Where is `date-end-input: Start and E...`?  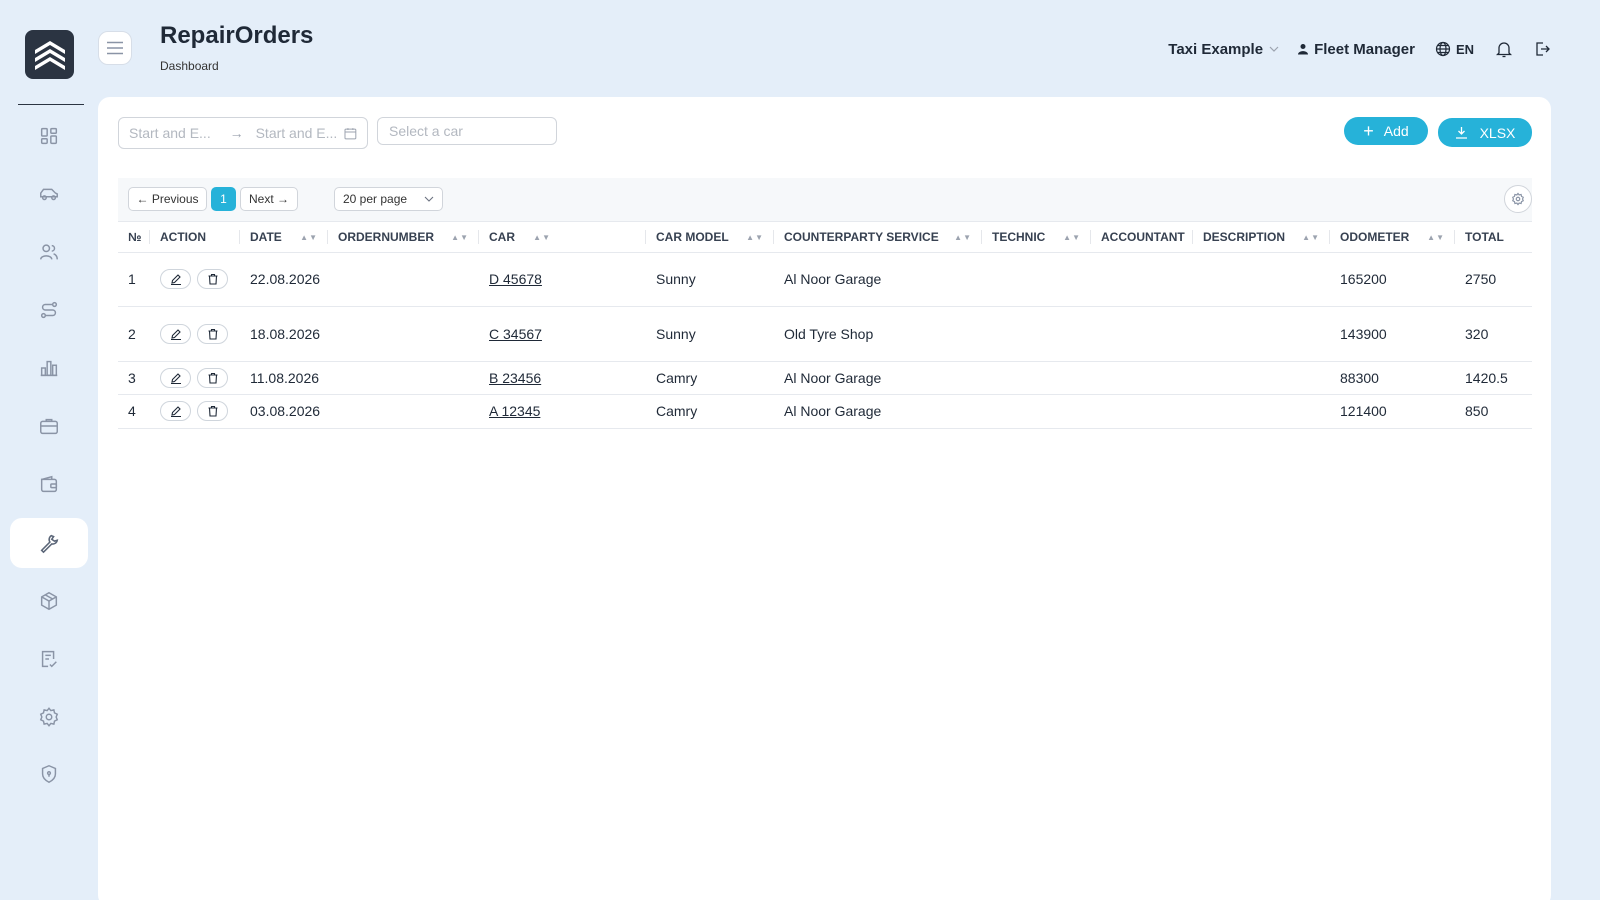 date-end-input: Start and E... is located at coordinates (300, 133).